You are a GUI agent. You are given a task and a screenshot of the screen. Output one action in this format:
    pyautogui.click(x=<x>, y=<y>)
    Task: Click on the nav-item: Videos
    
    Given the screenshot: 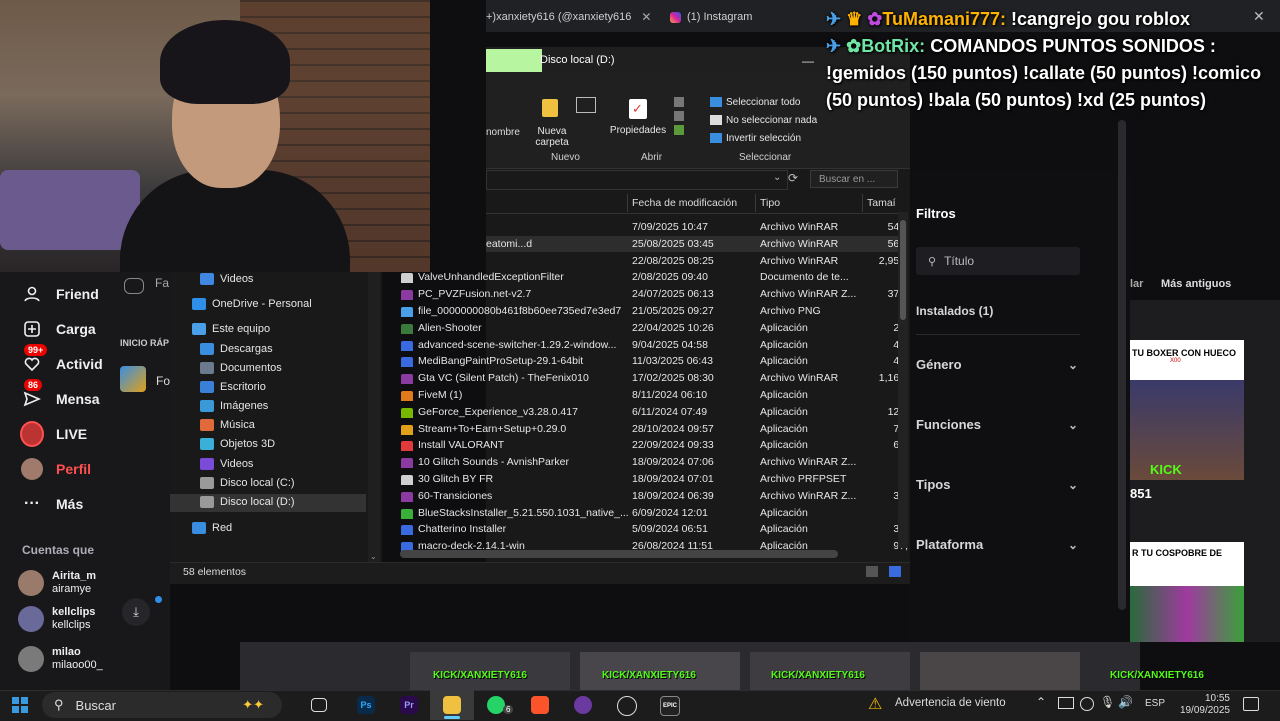 What is the action you would take?
    pyautogui.click(x=226, y=464)
    